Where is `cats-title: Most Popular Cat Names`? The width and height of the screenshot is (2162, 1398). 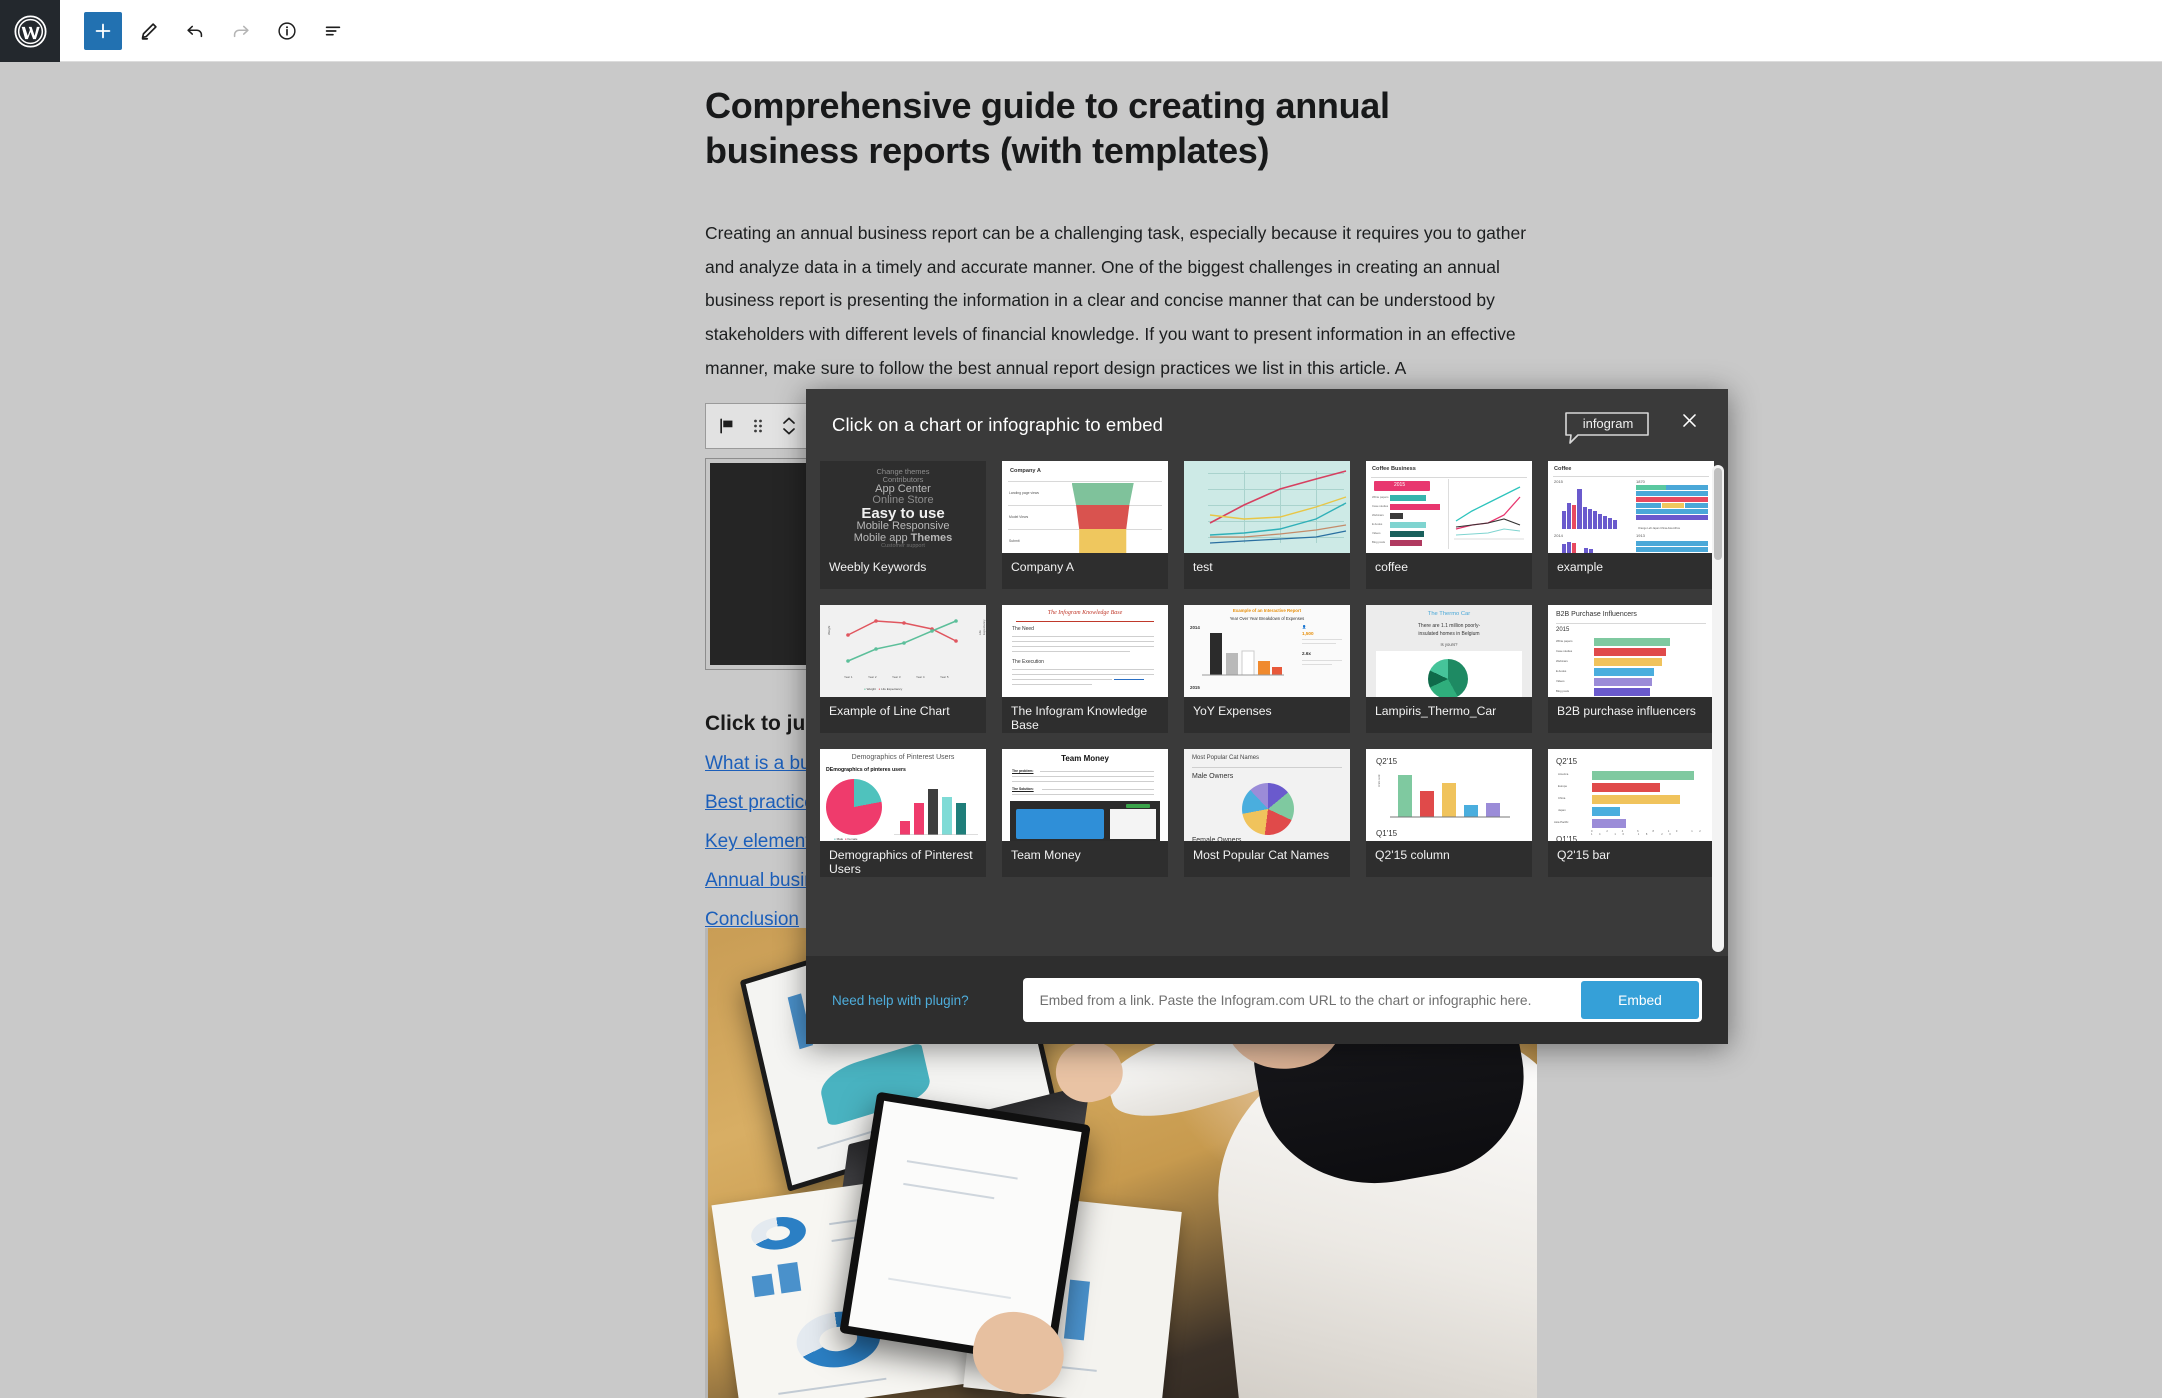 cats-title: Most Popular Cat Names is located at coordinates (1226, 758).